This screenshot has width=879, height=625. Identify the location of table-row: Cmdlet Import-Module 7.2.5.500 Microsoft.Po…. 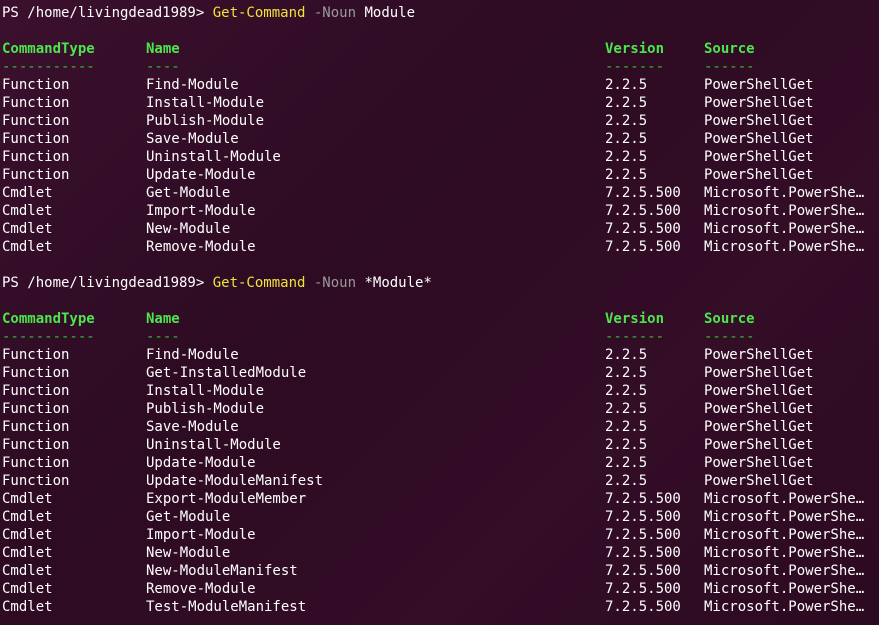
(439, 535).